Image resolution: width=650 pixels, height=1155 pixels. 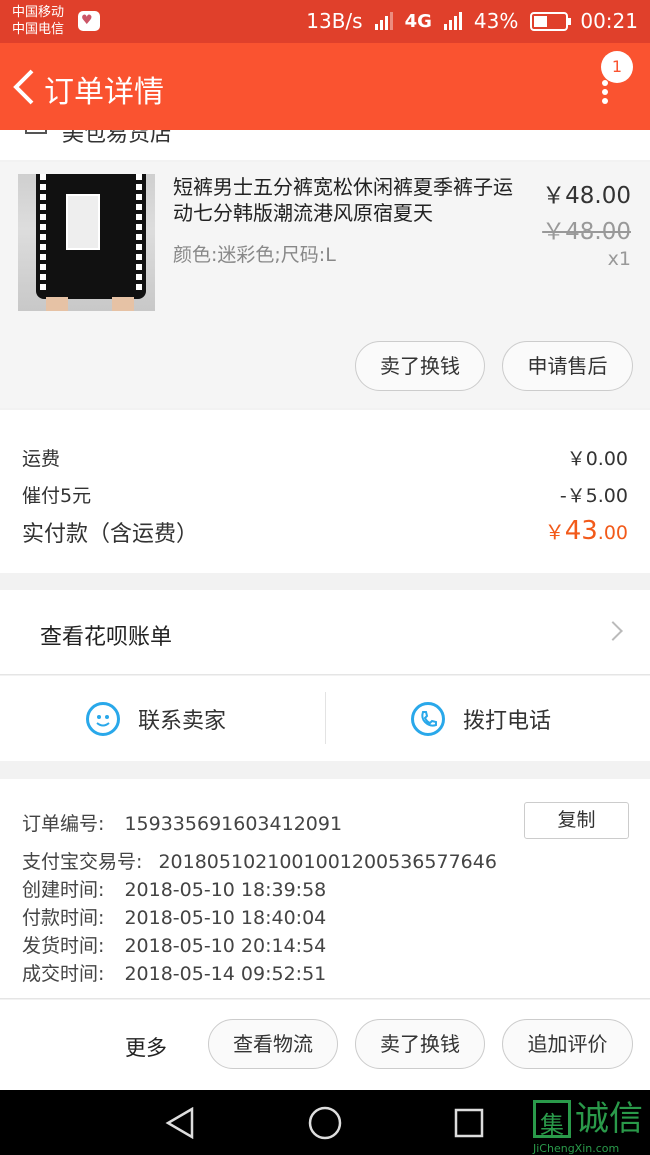 I want to click on product-original-price: ￥48.00, so click(x=586, y=232).